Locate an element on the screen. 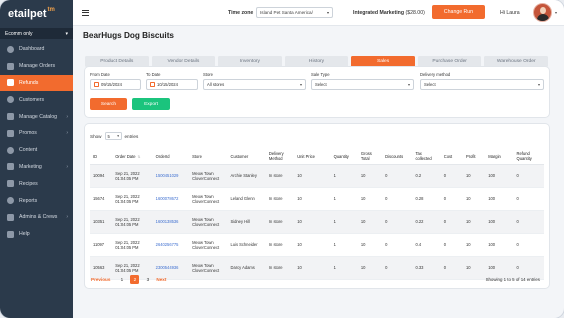 Image resolution: width=564 pixels, height=318 pixels. column-header-label: Tax collected is located at coordinates (423, 156).